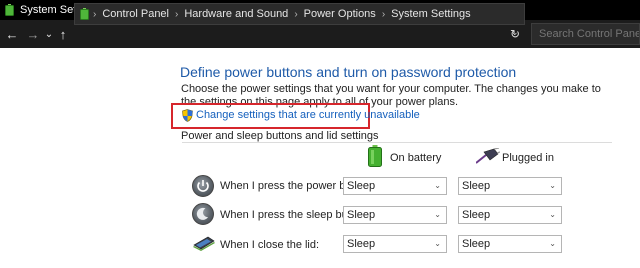 This screenshot has height=268, width=640. I want to click on shield-icon, so click(187, 115).